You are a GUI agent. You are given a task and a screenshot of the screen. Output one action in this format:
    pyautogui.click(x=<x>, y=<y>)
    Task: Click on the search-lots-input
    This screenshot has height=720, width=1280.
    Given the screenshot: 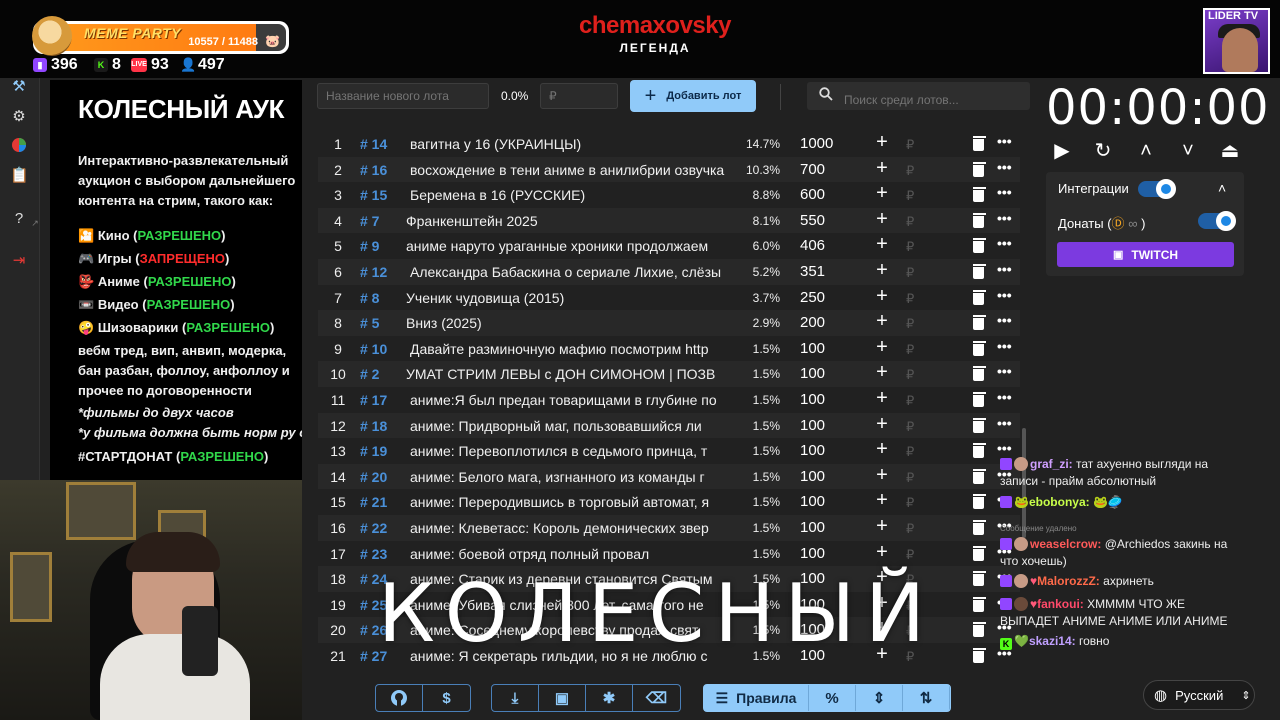 What is the action you would take?
    pyautogui.click(x=918, y=96)
    